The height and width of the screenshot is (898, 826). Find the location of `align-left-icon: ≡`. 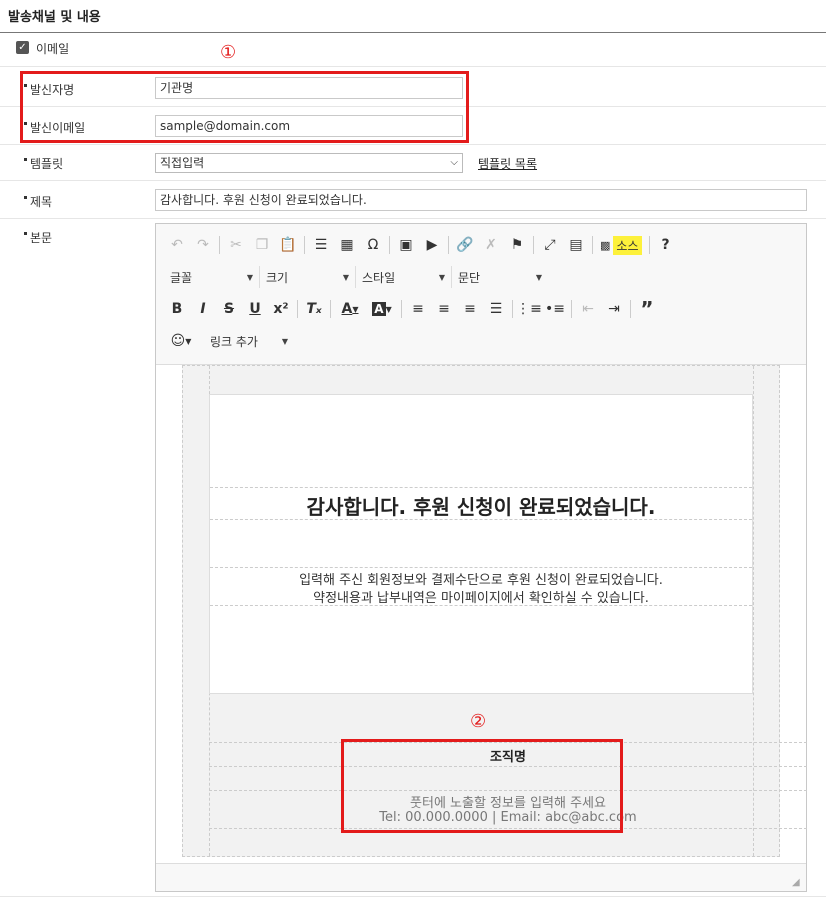

align-left-icon: ≡ is located at coordinates (418, 309).